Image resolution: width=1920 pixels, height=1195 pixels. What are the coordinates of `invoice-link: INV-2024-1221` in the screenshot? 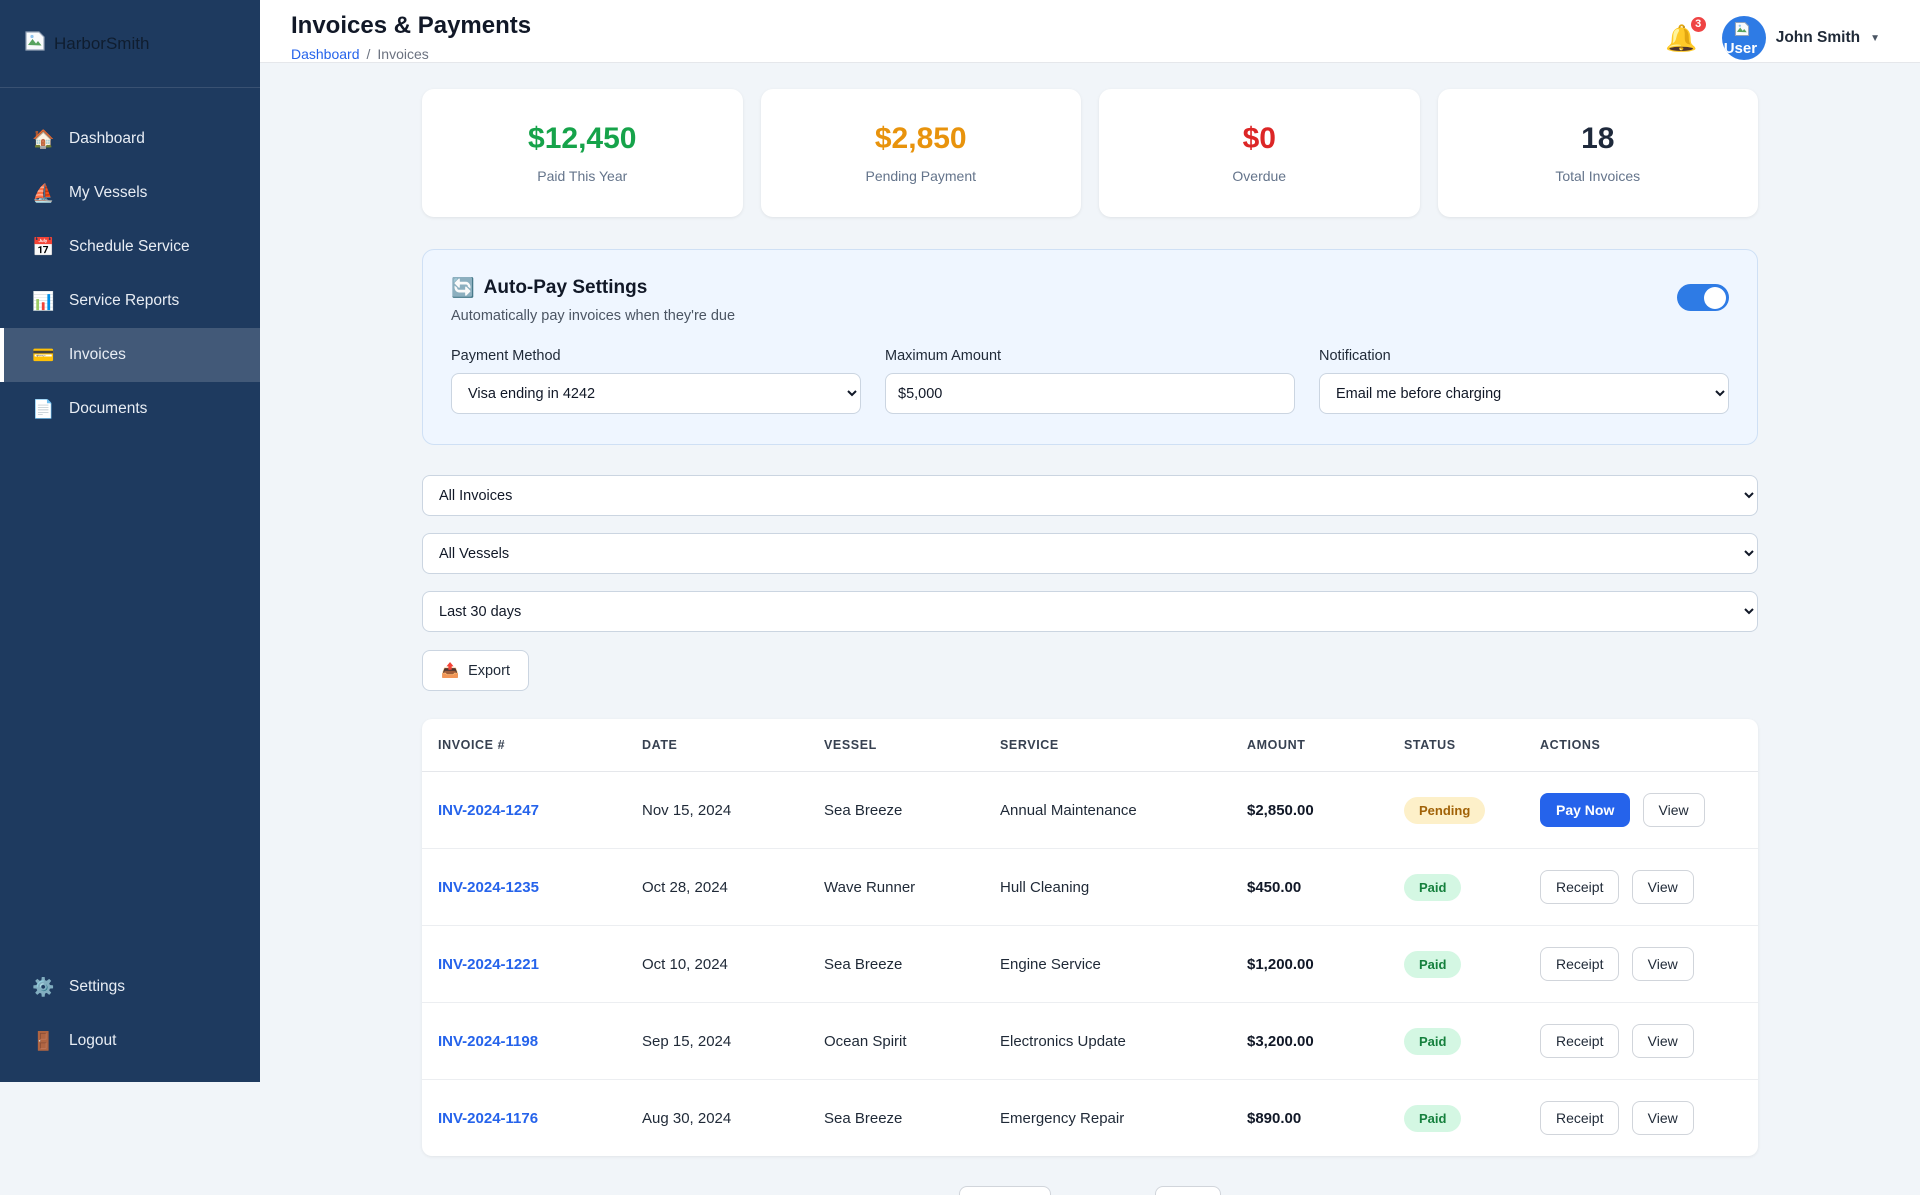 It's located at (488, 964).